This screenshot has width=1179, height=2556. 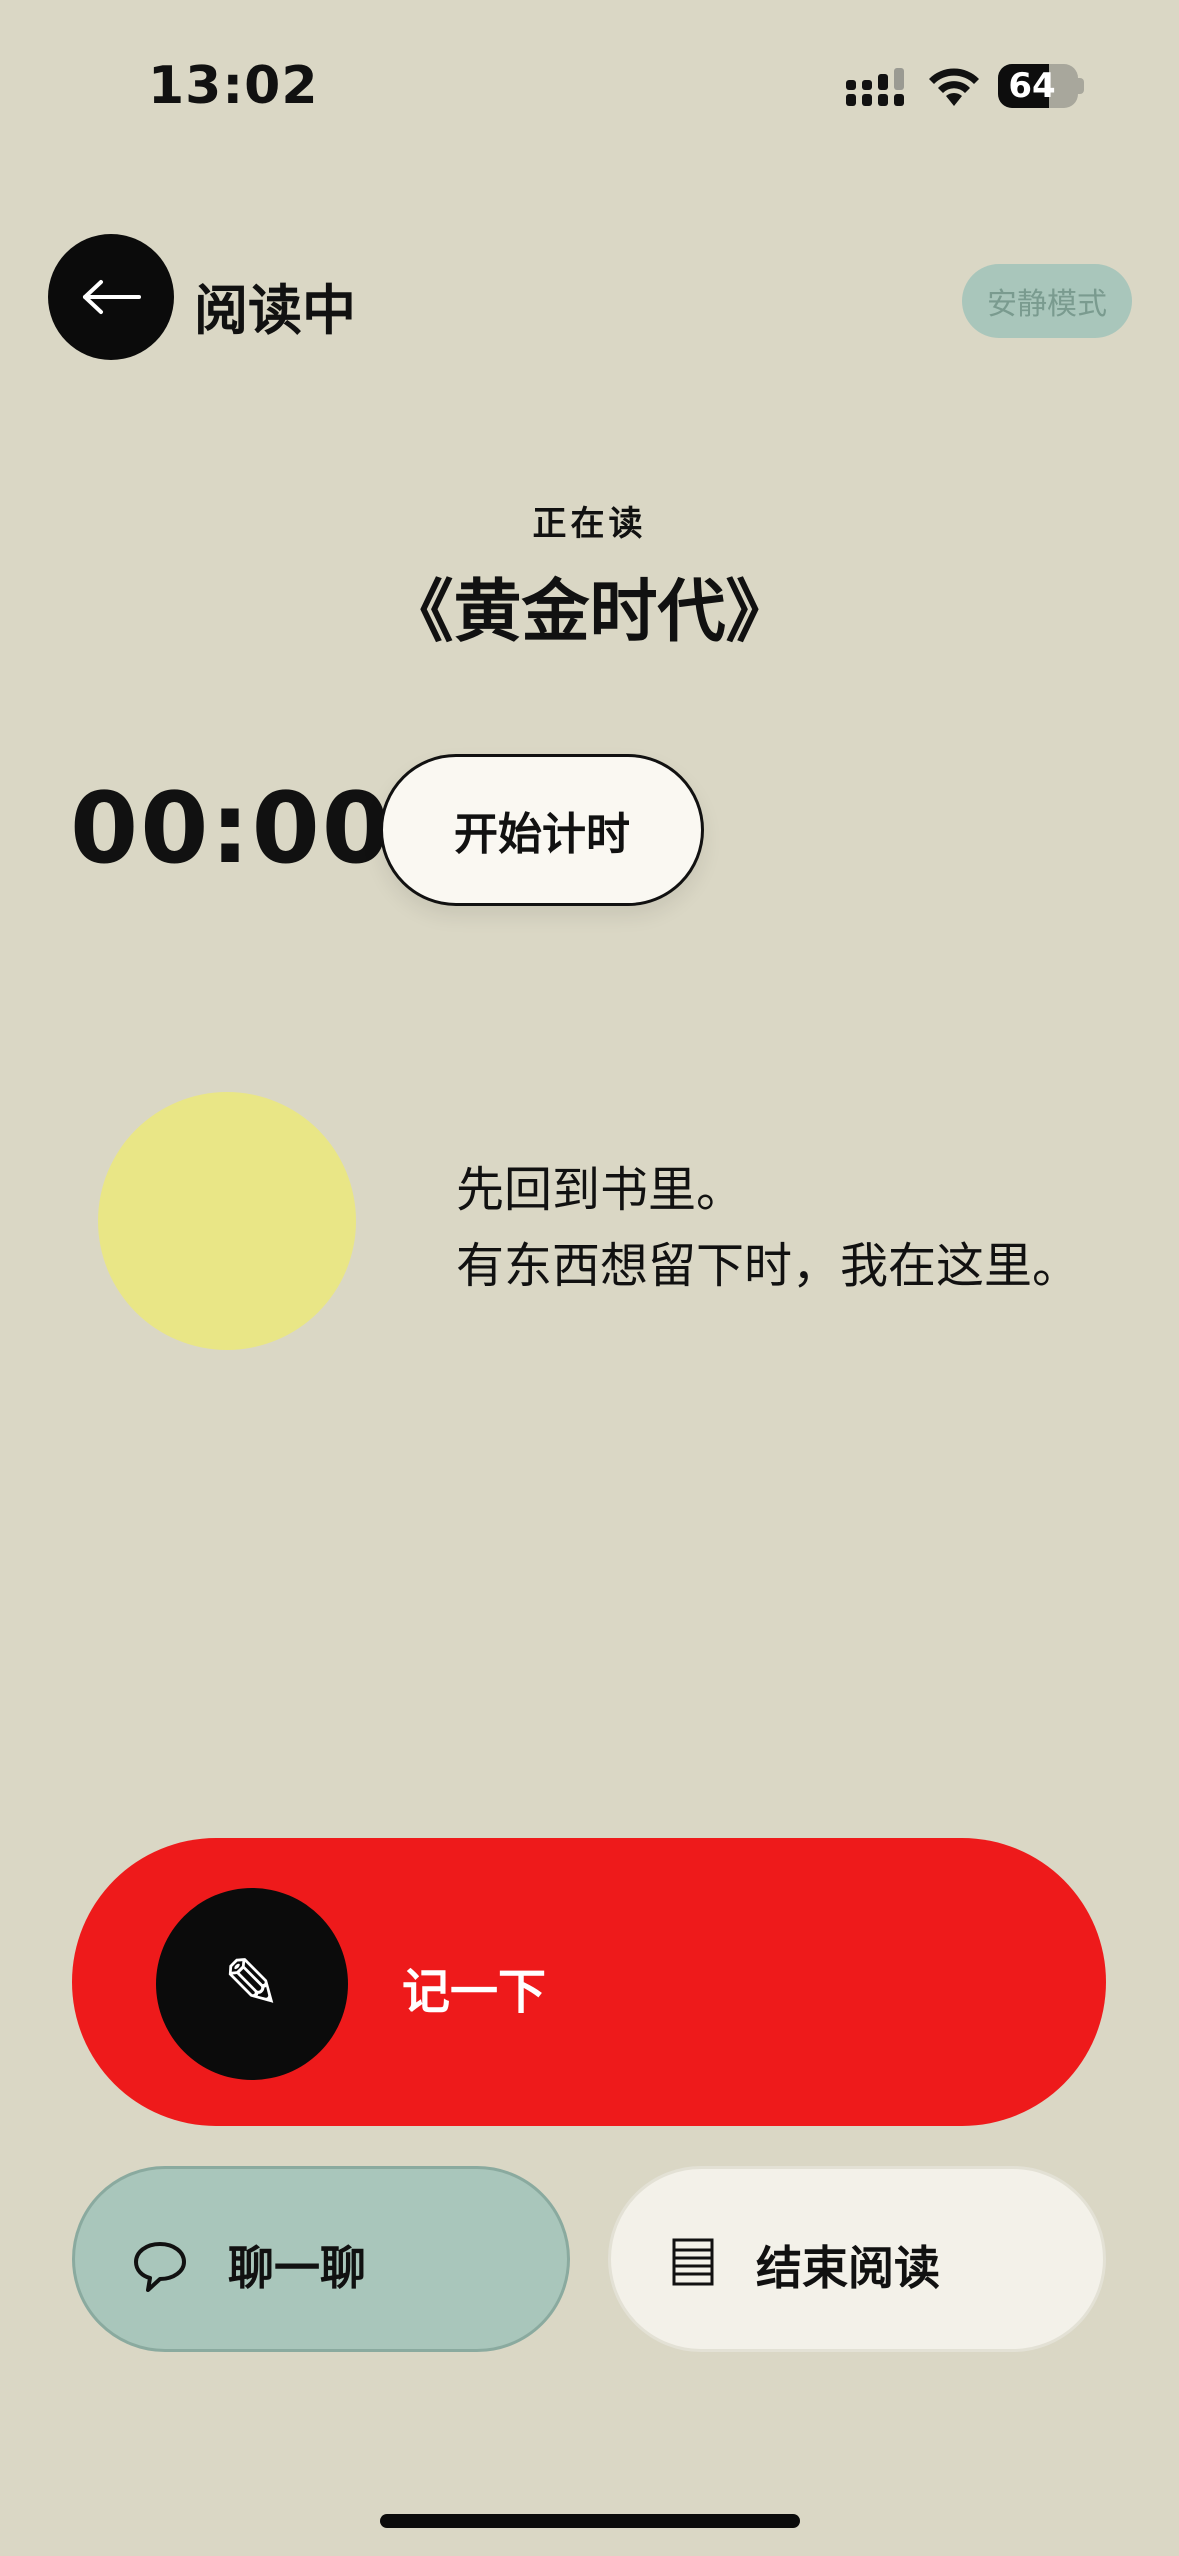 I want to click on back-button, so click(x=111, y=297).